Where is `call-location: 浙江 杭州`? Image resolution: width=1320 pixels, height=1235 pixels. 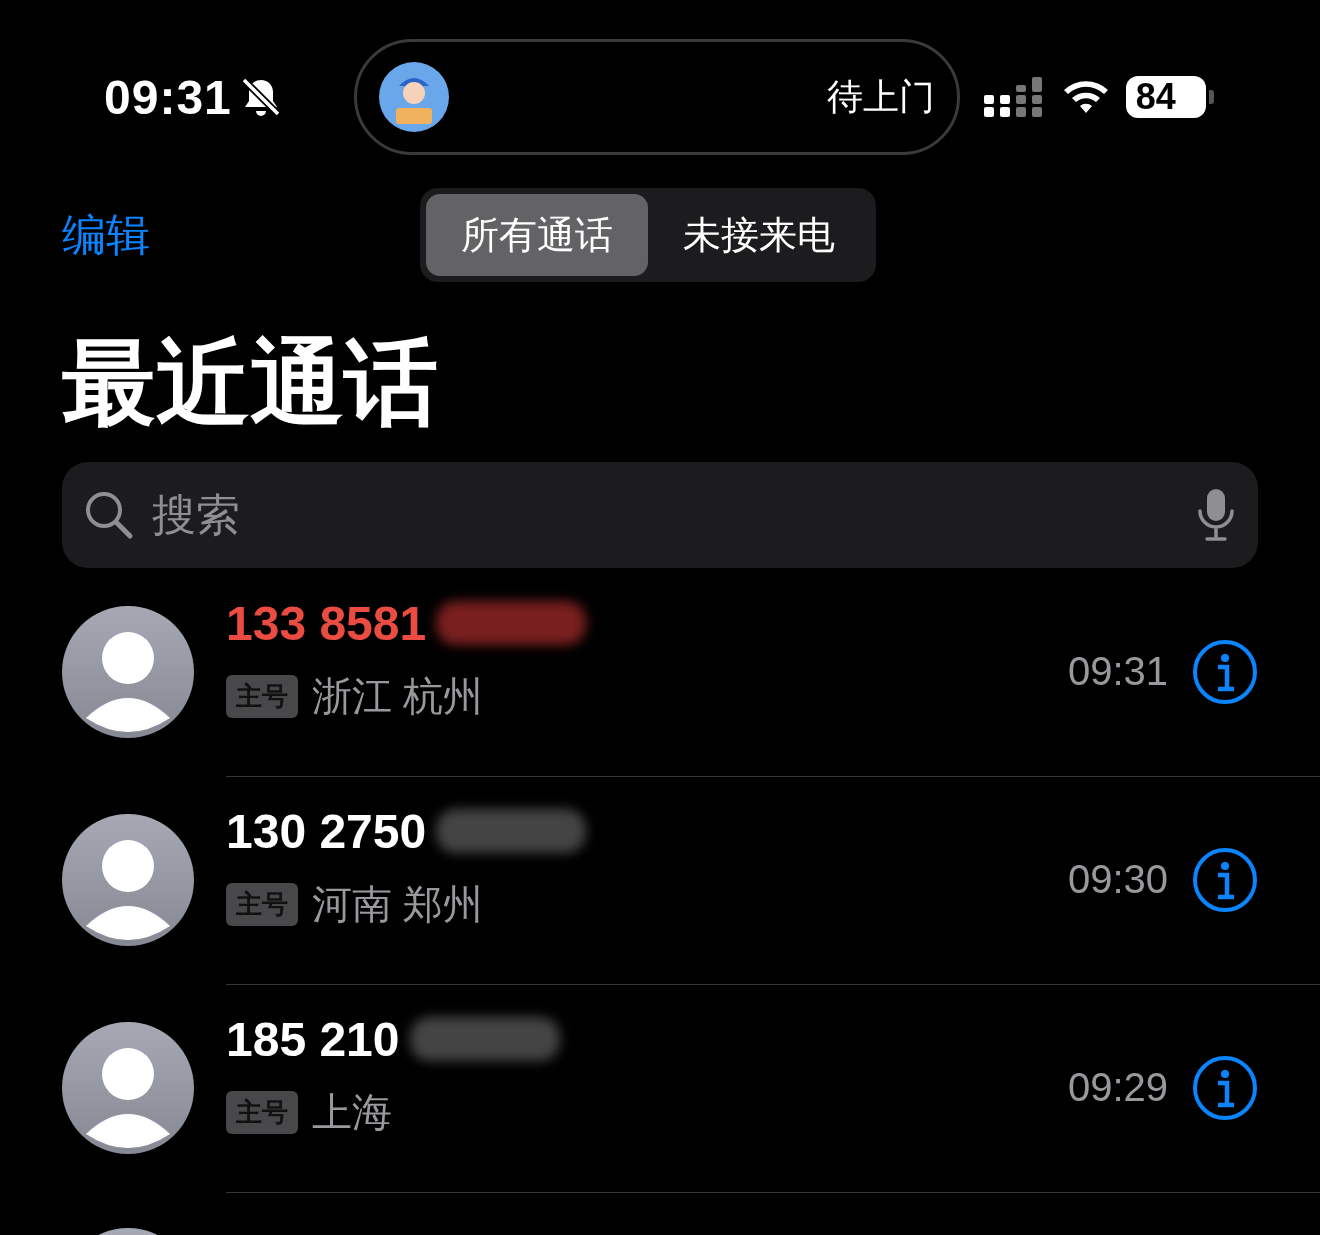 call-location: 浙江 杭州 is located at coordinates (398, 696).